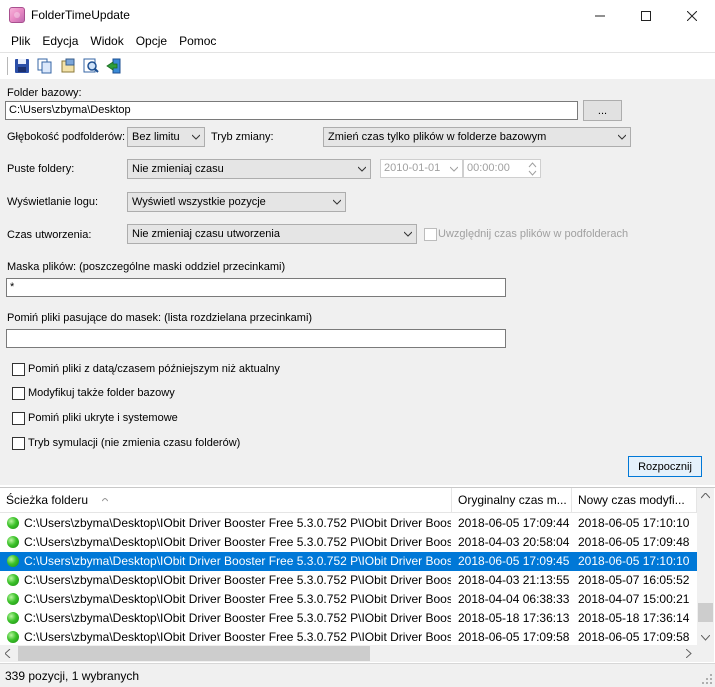 Image resolution: width=715 pixels, height=687 pixels. I want to click on vertical-scrollbar, so click(705, 575).